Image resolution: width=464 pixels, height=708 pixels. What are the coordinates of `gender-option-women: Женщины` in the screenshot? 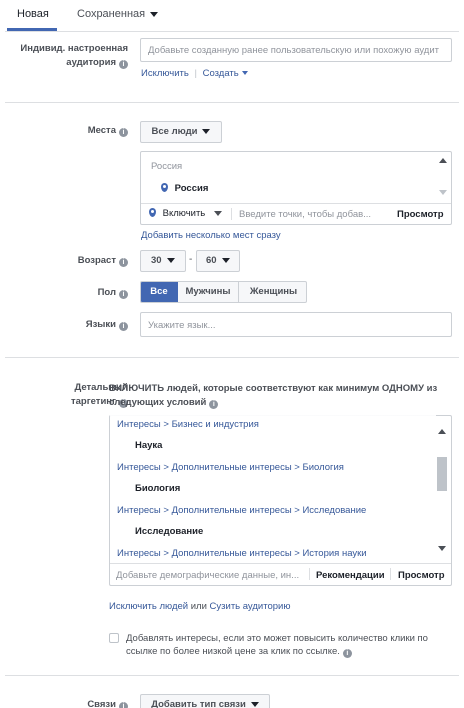 It's located at (272, 292).